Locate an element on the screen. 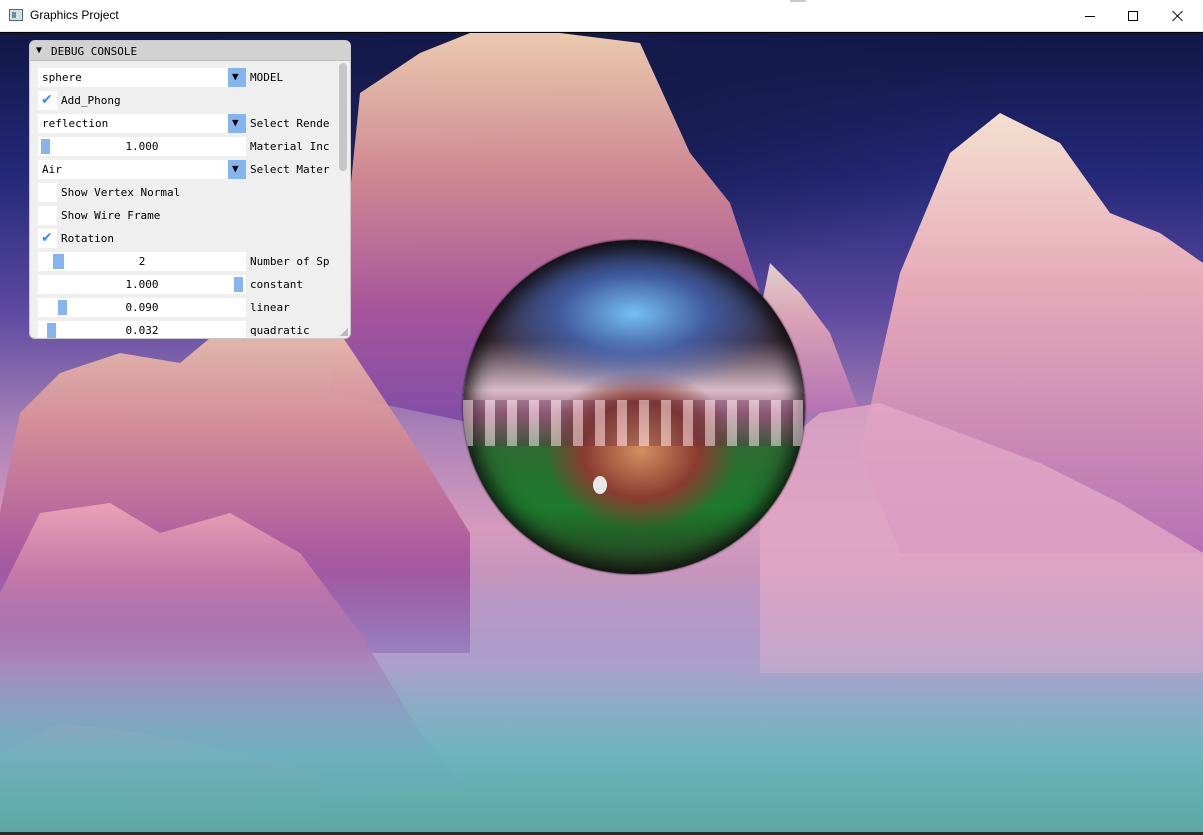 Image resolution: width=1203 pixels, height=835 pixels. material-index-slider: 1.000 is located at coordinates (142, 146).